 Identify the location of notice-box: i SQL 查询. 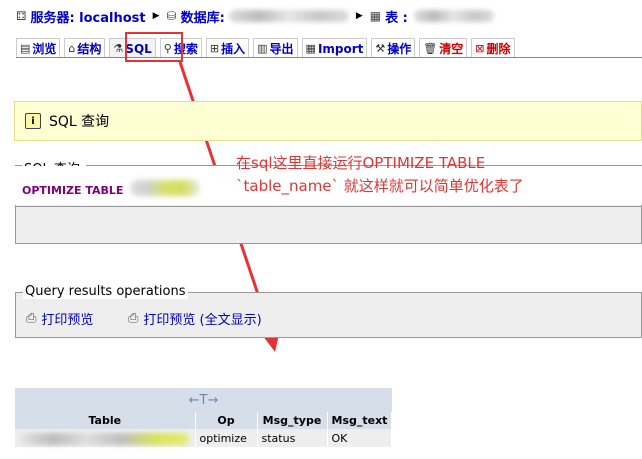
(328, 121).